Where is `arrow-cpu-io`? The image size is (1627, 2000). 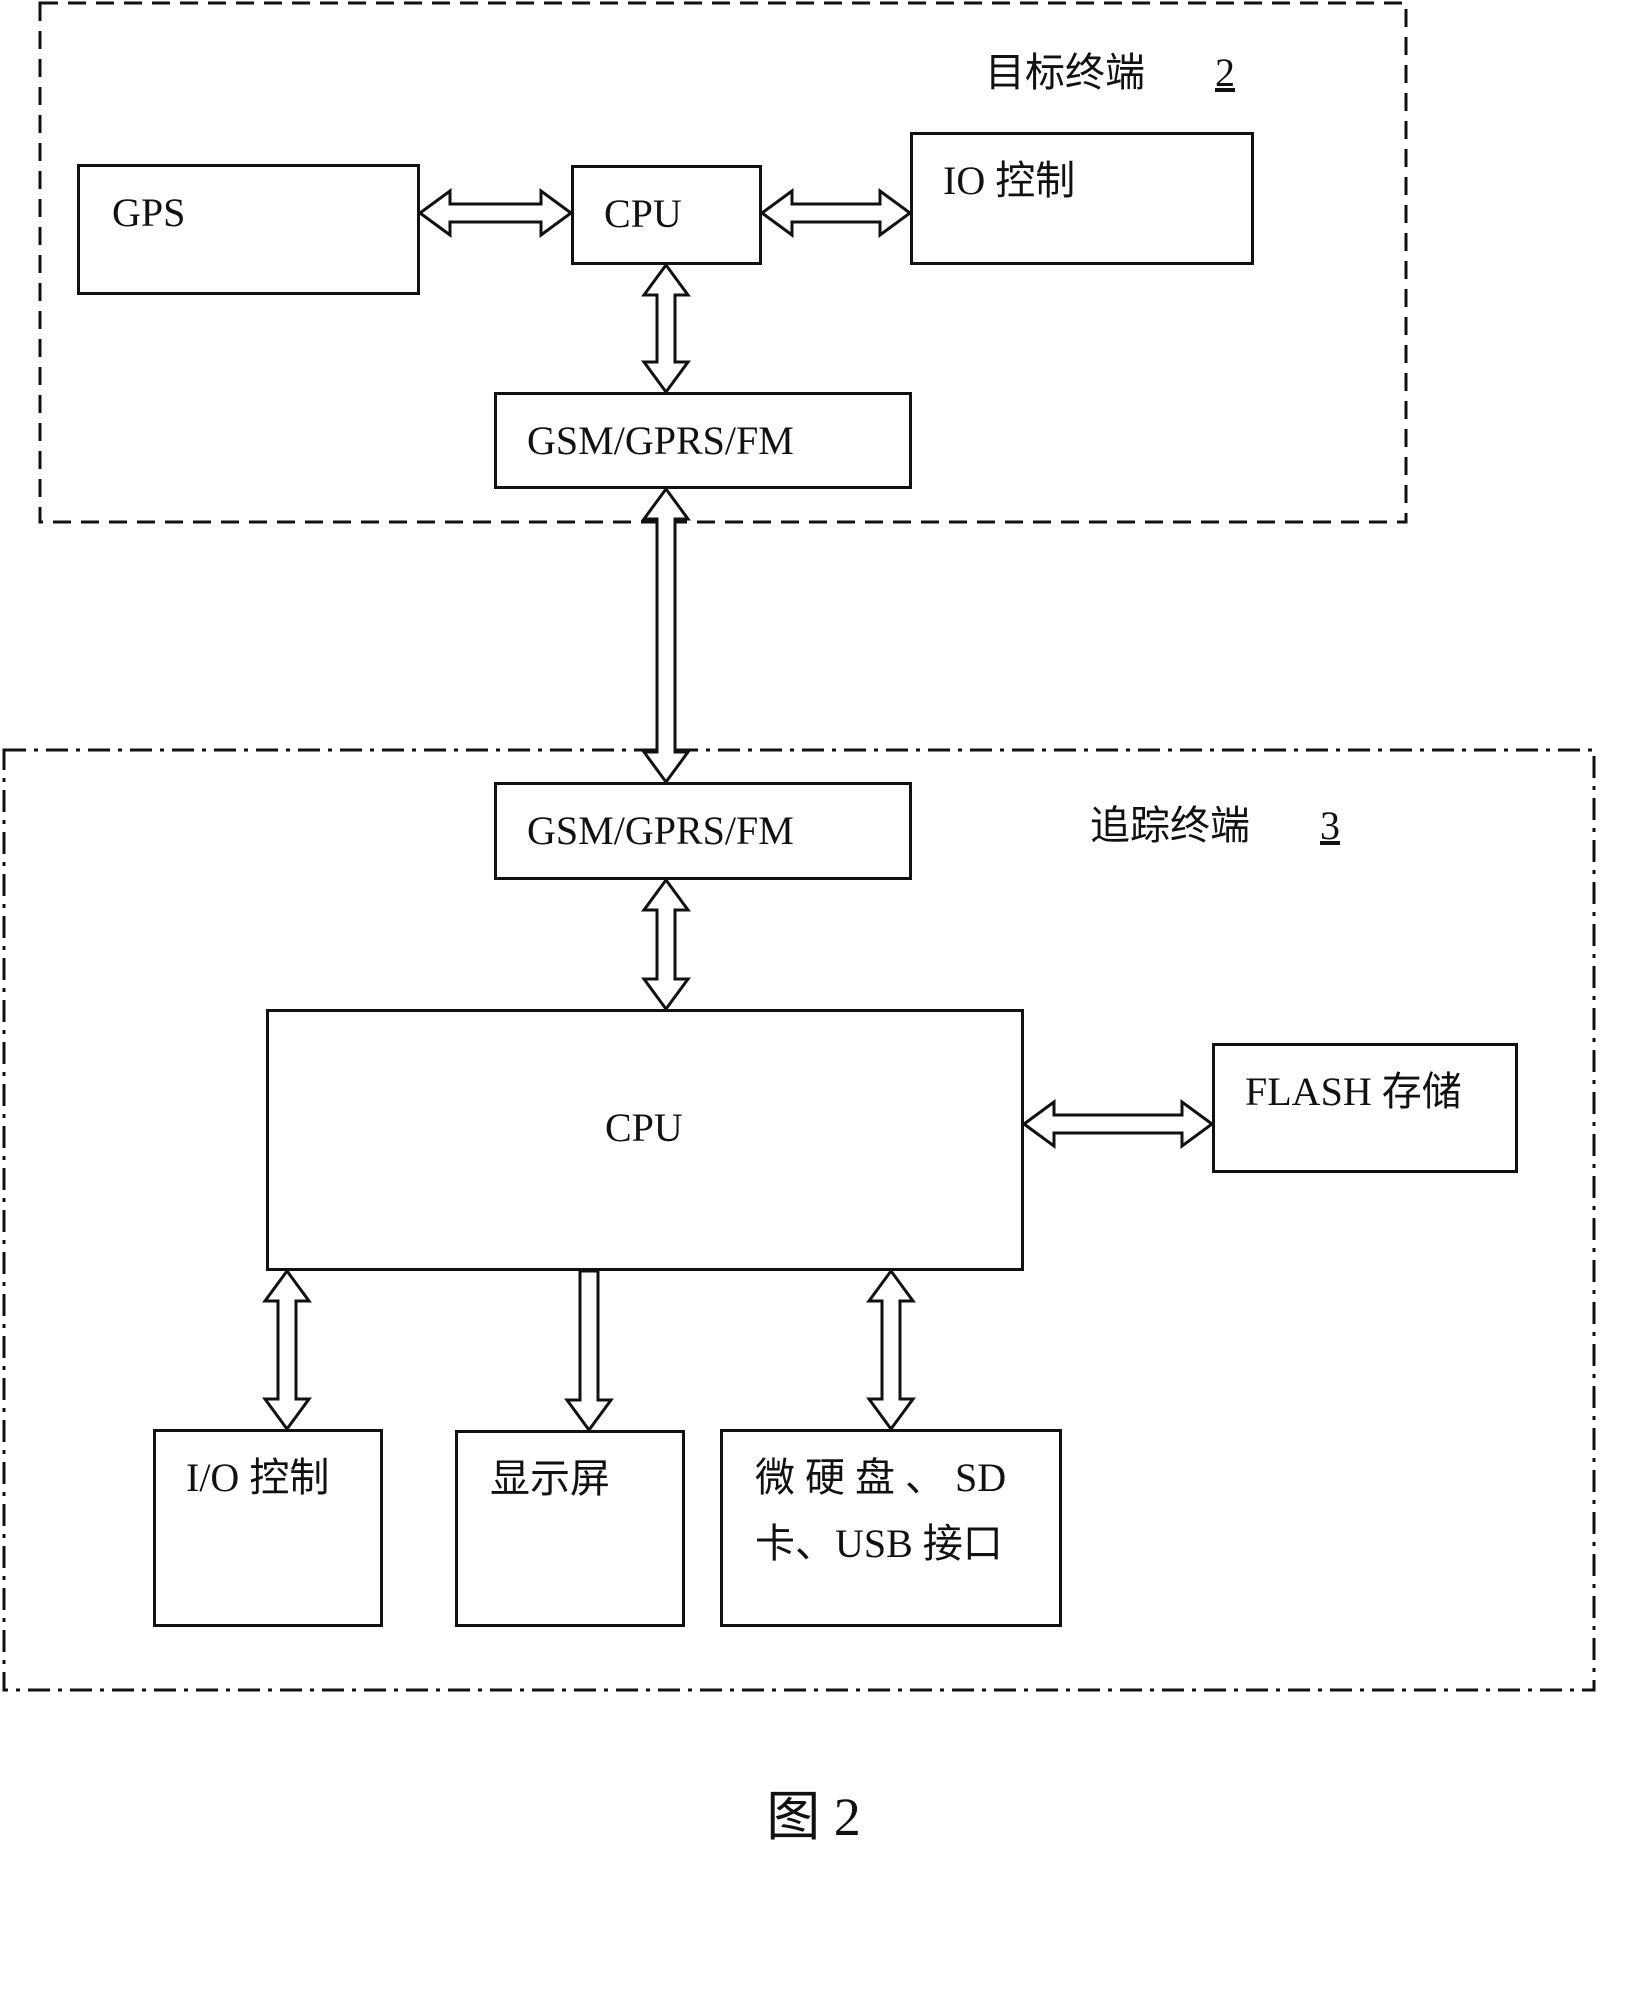
arrow-cpu-io is located at coordinates (836, 213).